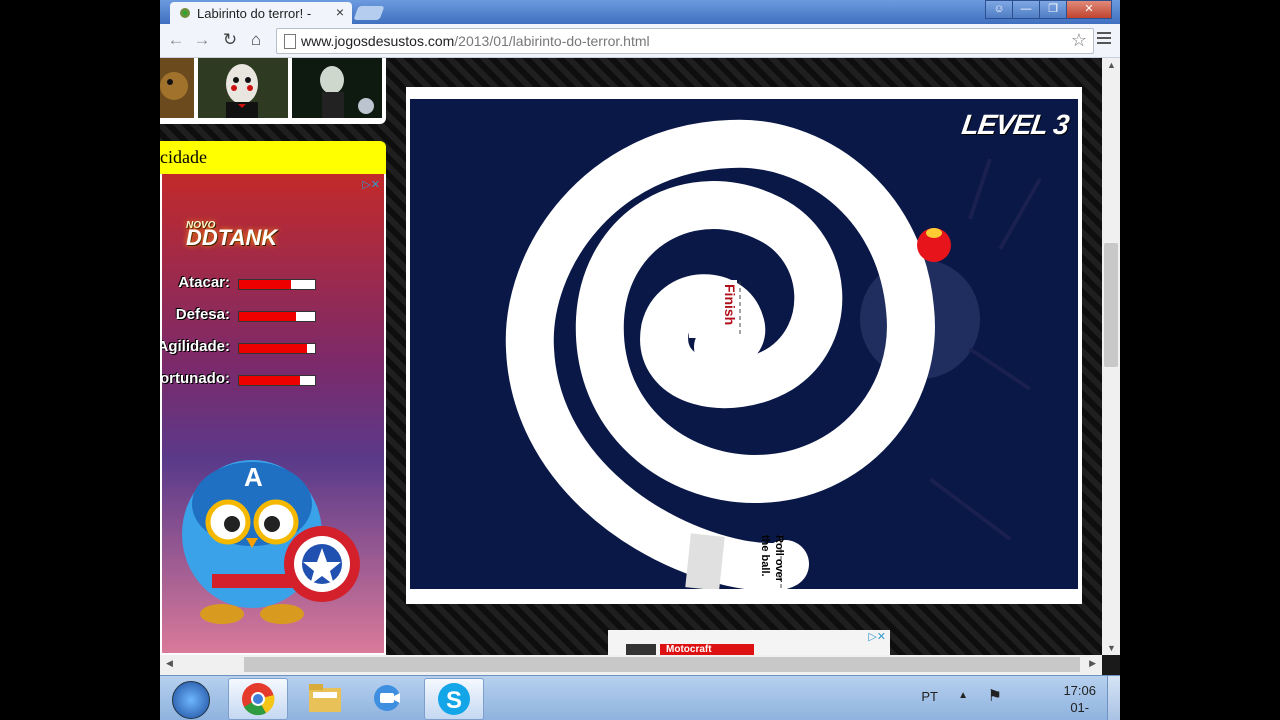 This screenshot has width=1280, height=720. I want to click on show-hidden-icons-icon: ▲, so click(963, 695).